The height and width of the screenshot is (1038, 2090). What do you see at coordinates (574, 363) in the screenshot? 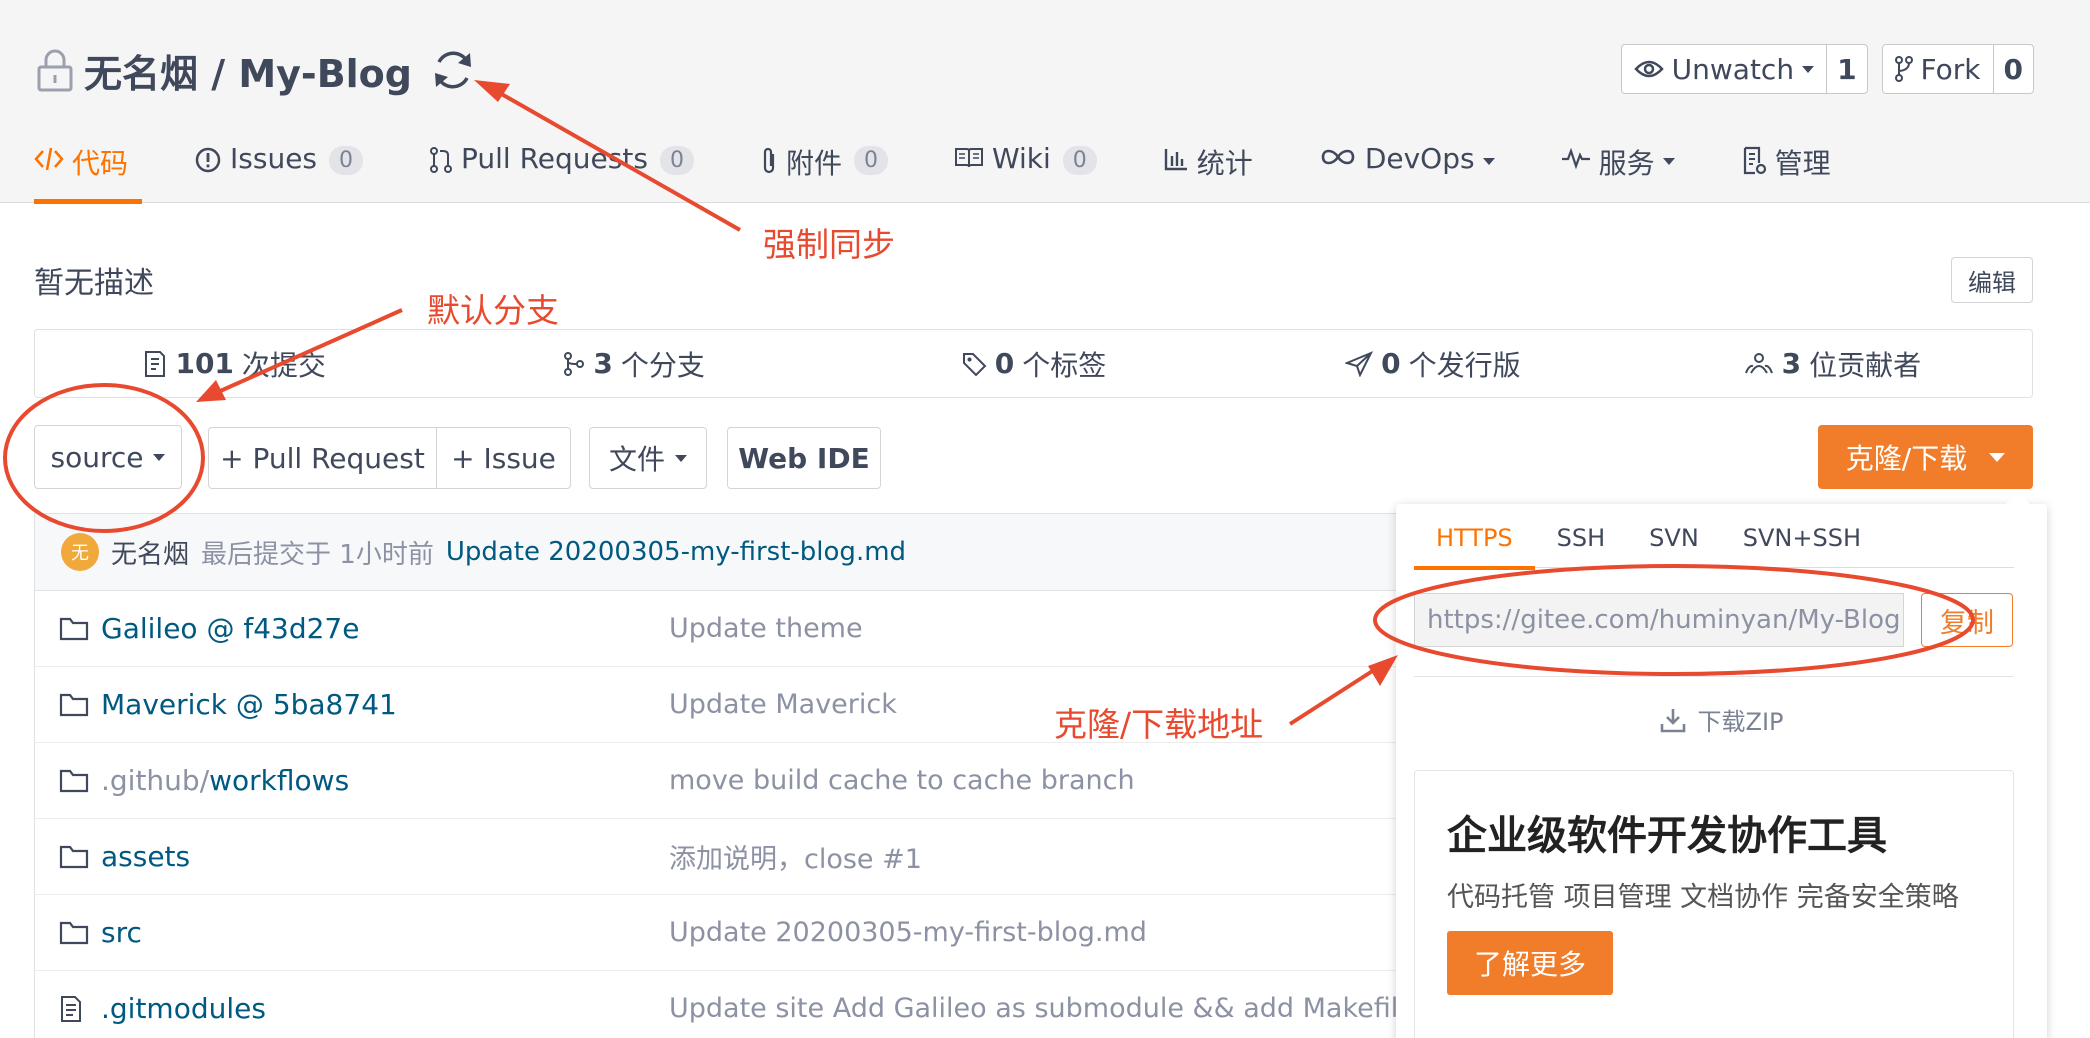
I see `branch-icon` at bounding box center [574, 363].